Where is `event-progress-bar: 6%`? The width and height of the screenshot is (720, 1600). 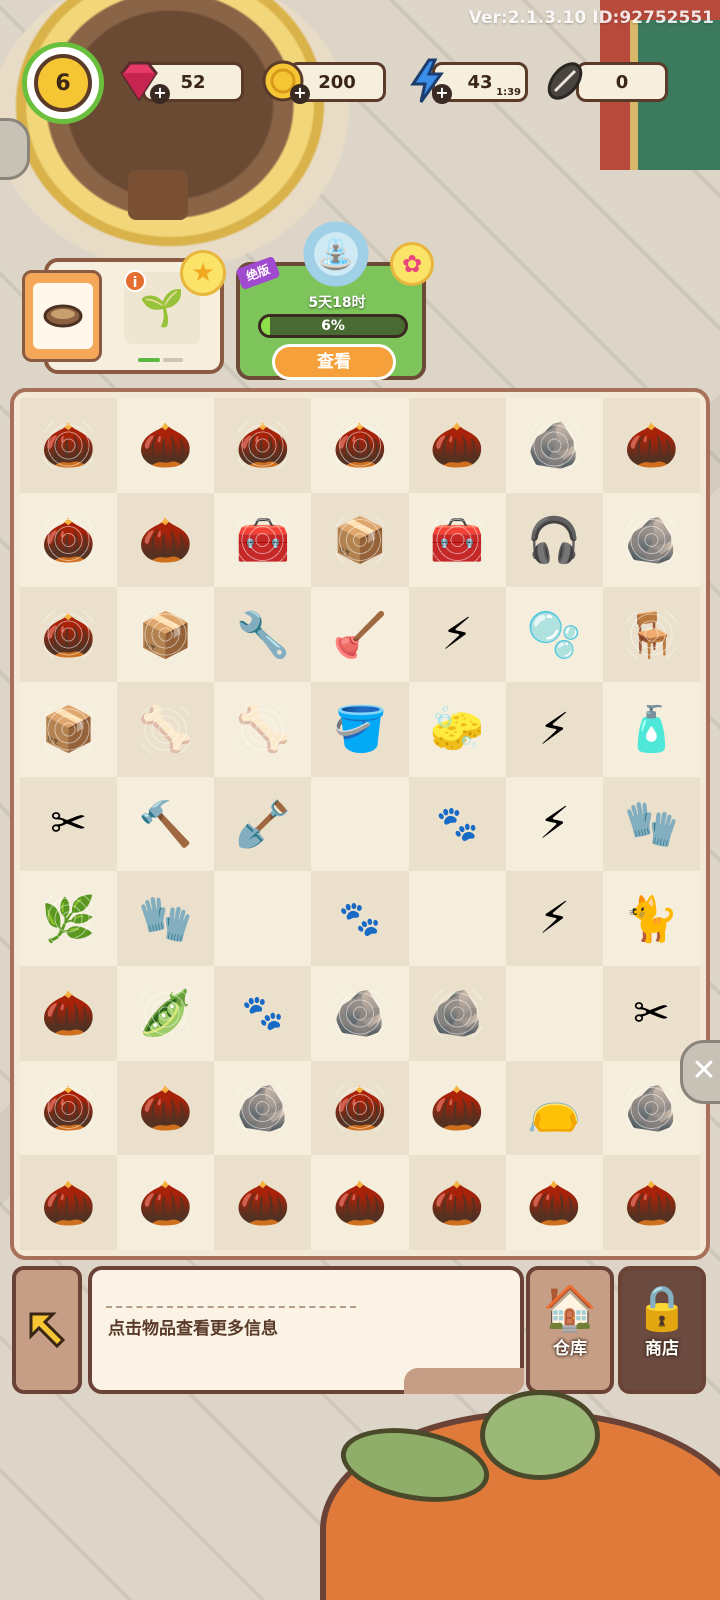
event-progress-bar: 6% is located at coordinates (333, 326).